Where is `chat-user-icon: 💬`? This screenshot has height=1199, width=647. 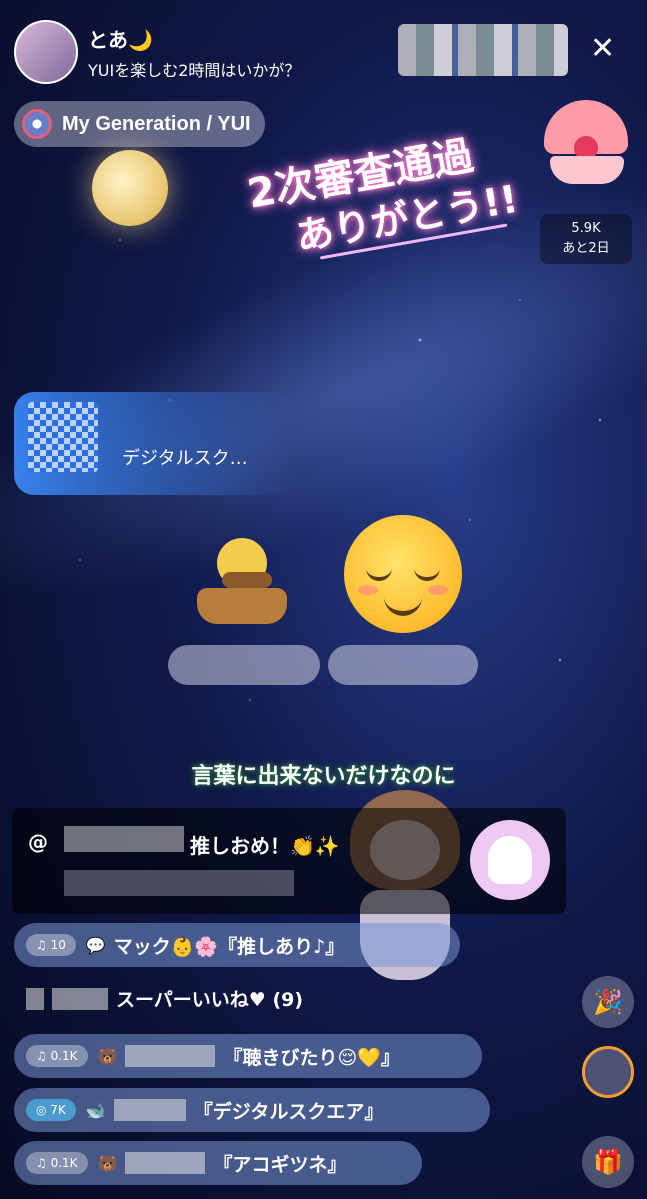
chat-user-icon: 💬 is located at coordinates (95, 945).